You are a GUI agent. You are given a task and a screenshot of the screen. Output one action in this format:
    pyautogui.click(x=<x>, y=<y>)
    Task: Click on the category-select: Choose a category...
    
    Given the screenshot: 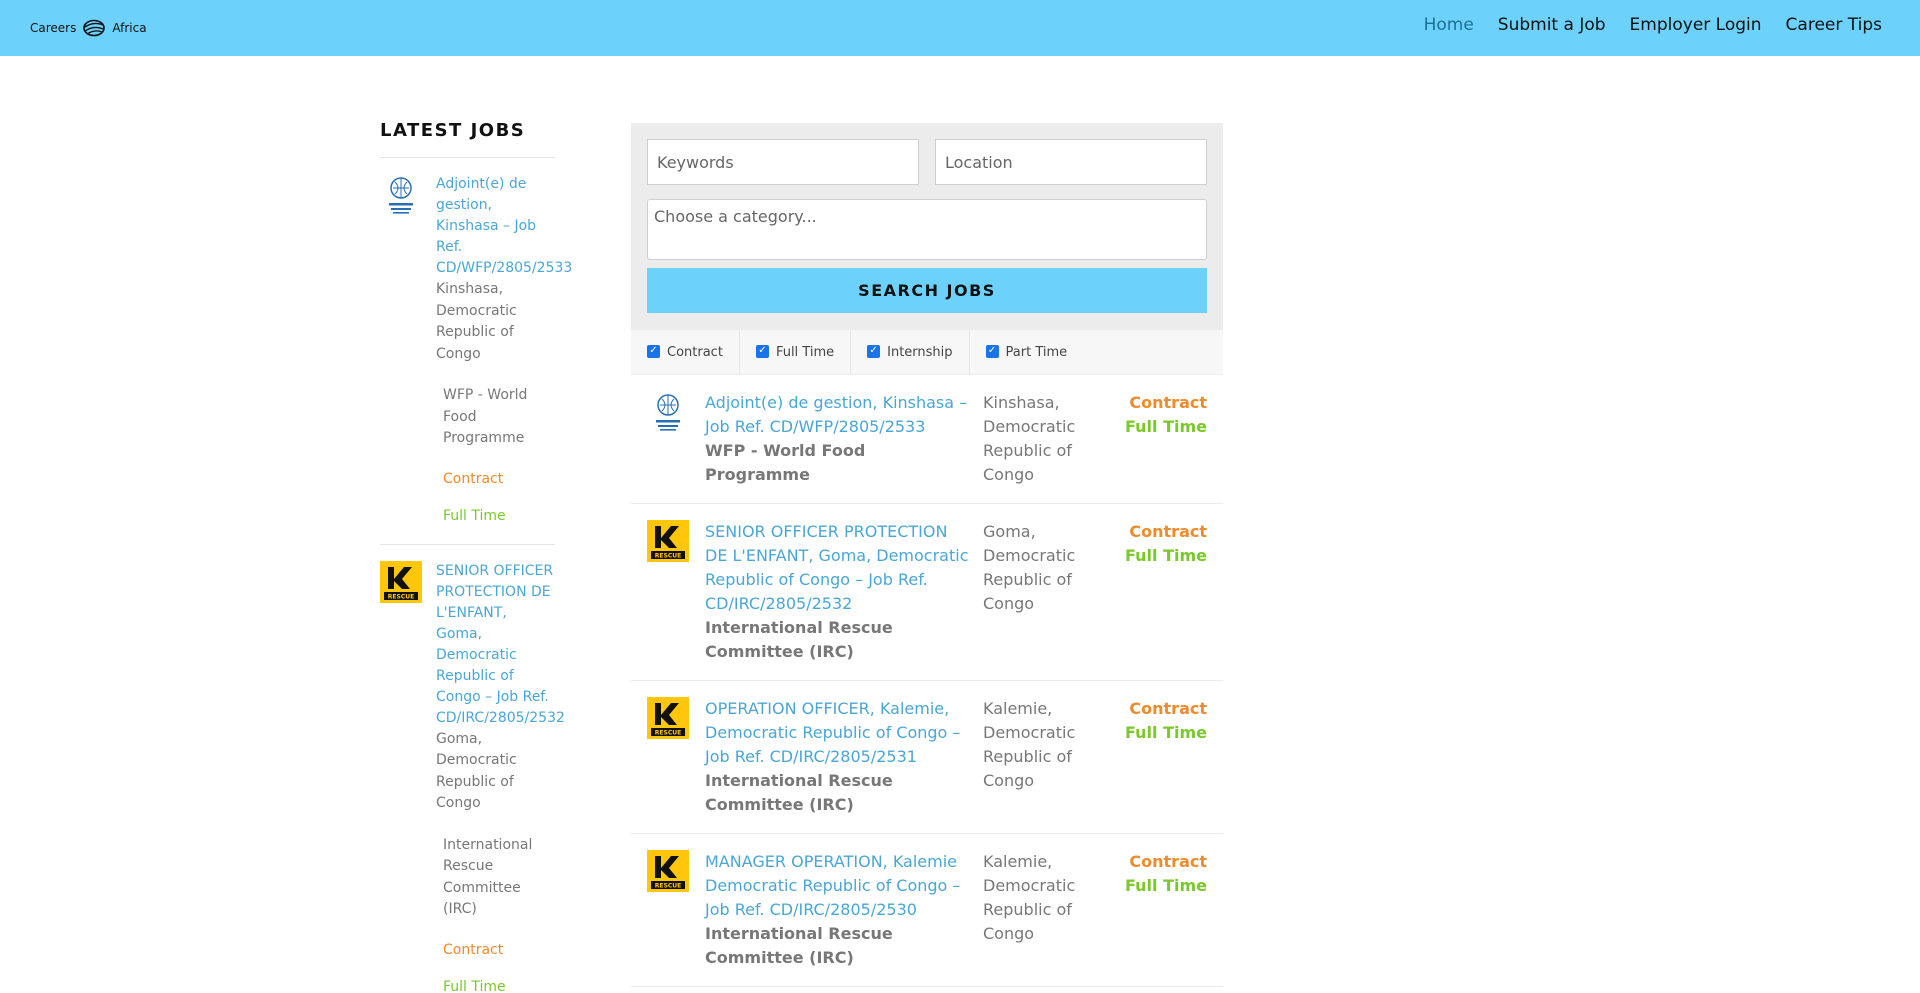 What is the action you would take?
    pyautogui.click(x=927, y=229)
    